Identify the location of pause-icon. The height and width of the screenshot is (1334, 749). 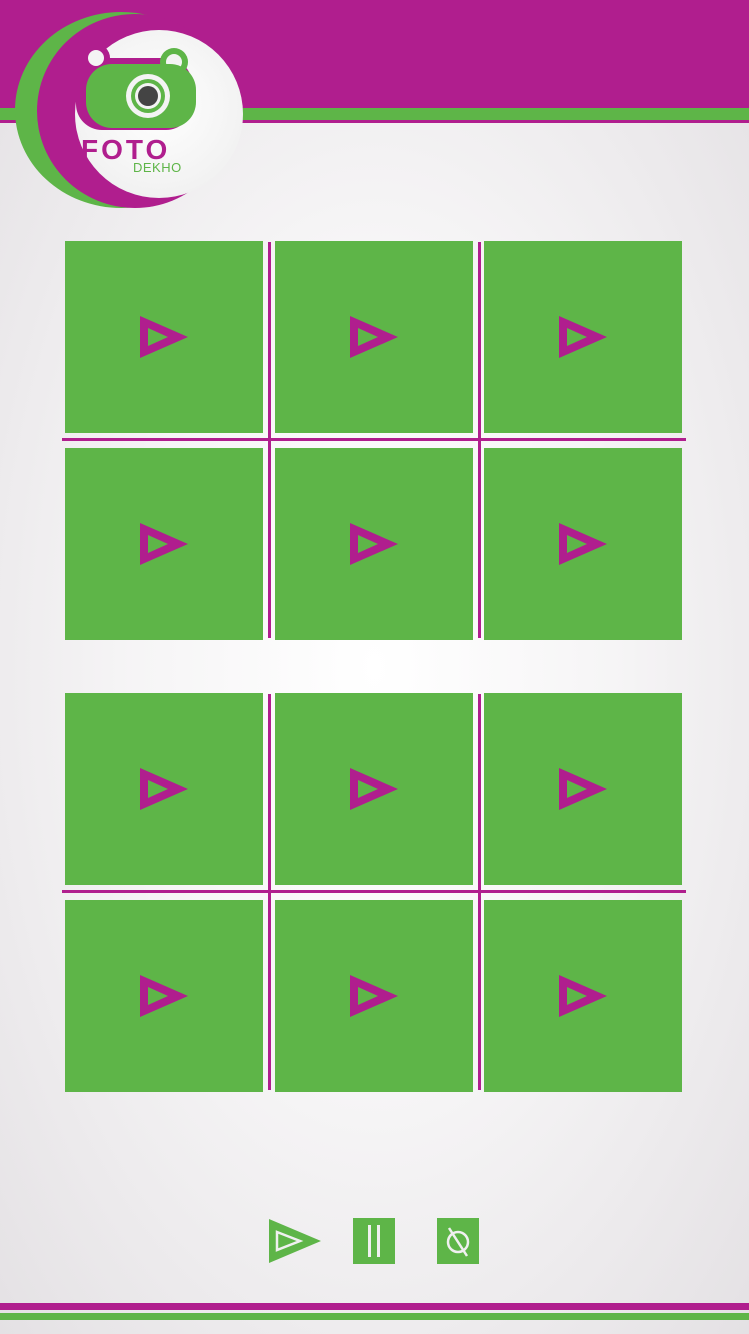
(374, 1241).